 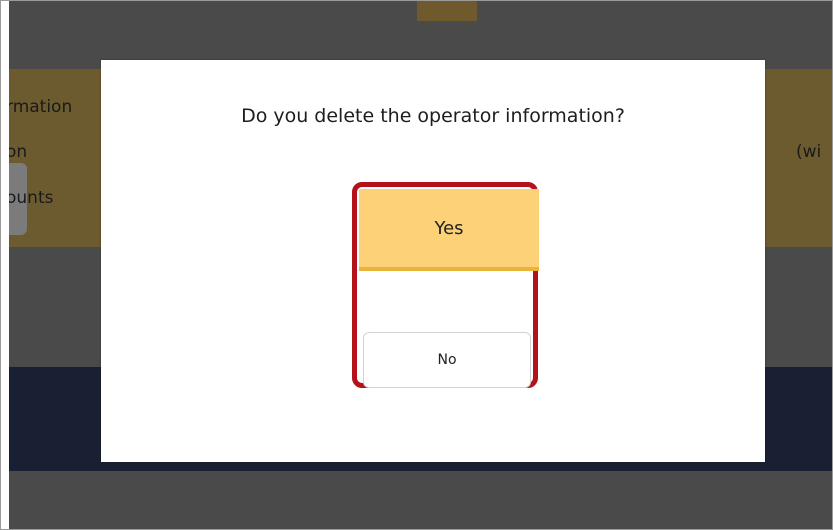 I want to click on dialog-message: Do you delete the operator information?, so click(x=433, y=116).